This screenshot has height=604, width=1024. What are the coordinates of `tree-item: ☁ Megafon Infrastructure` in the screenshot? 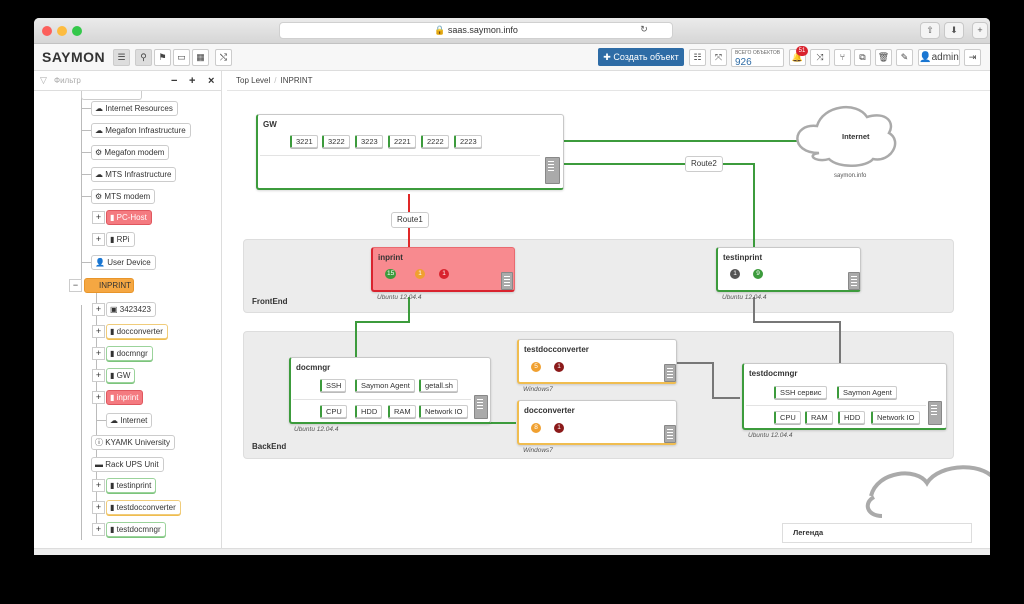 It's located at (141, 130).